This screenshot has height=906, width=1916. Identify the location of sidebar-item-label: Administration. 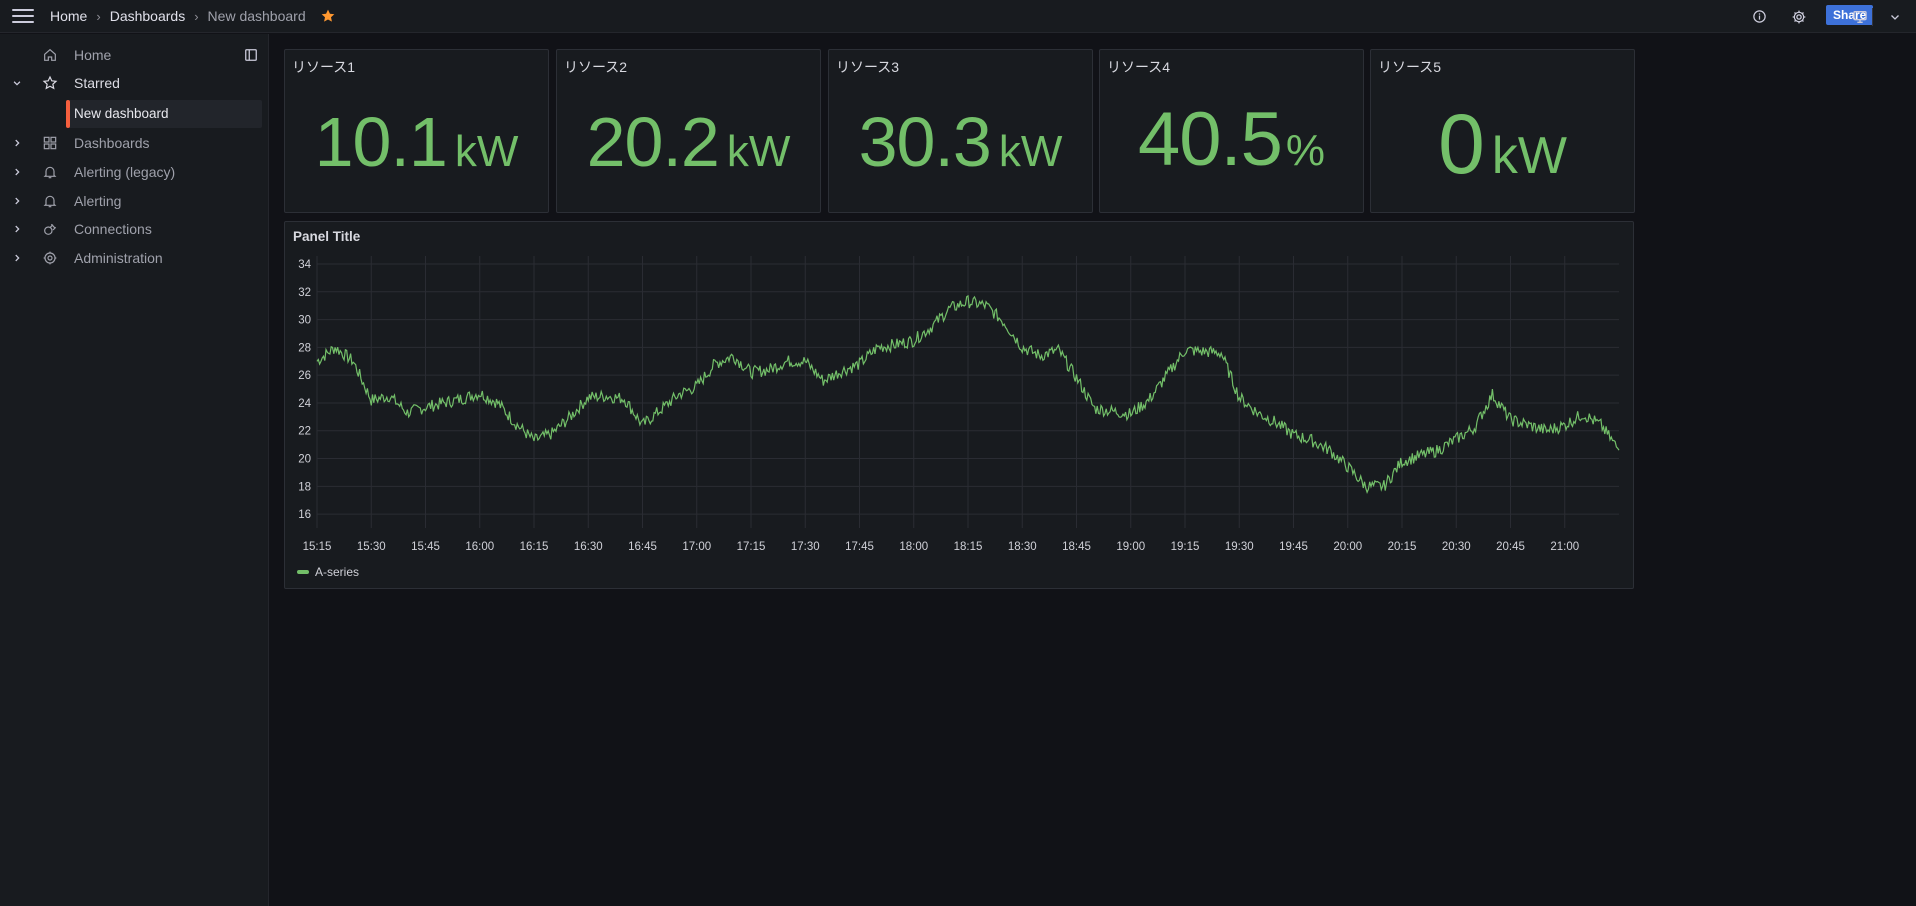
(118, 257).